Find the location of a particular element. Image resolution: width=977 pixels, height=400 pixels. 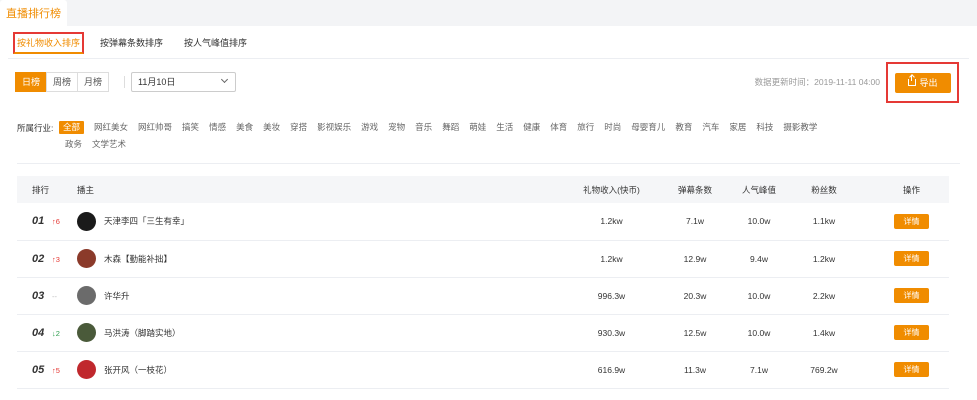

column-header-host: 播主 is located at coordinates (86, 189).